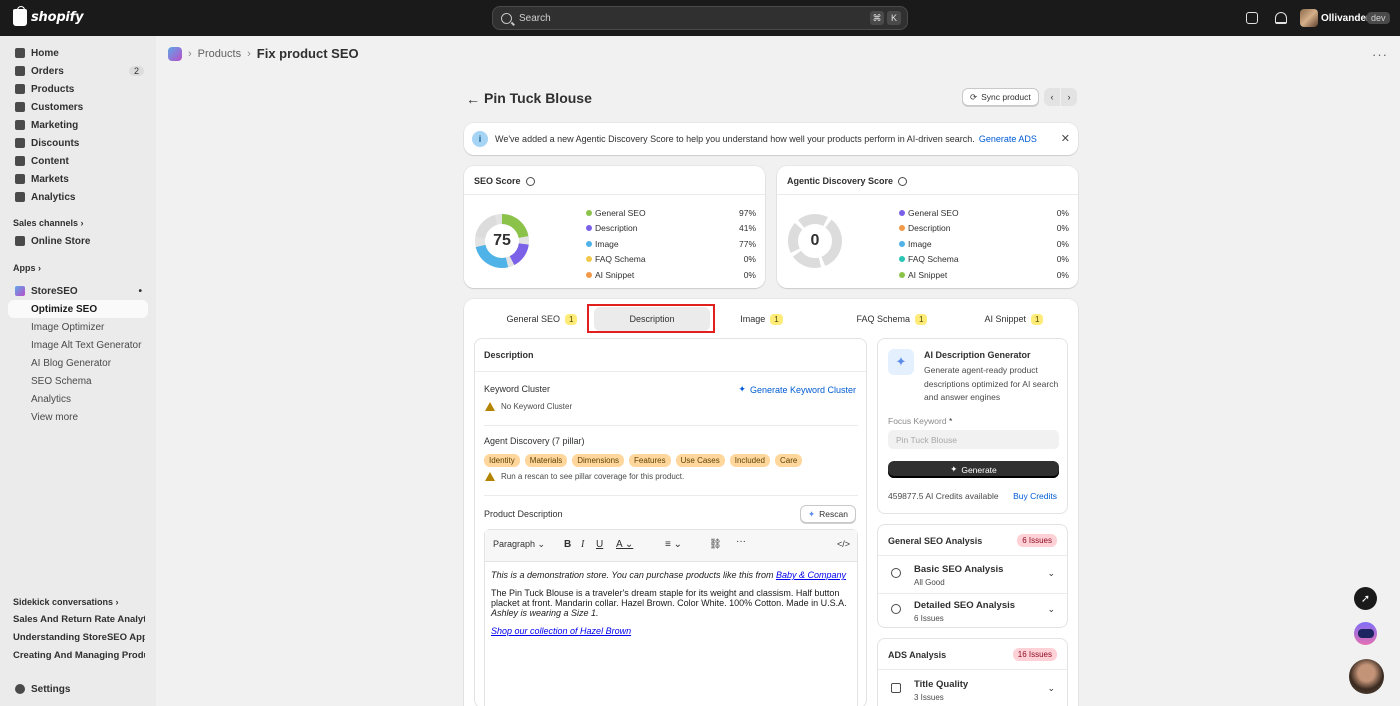 The height and width of the screenshot is (706, 1400). I want to click on generate-ads-link: Generate ADS, so click(1008, 139).